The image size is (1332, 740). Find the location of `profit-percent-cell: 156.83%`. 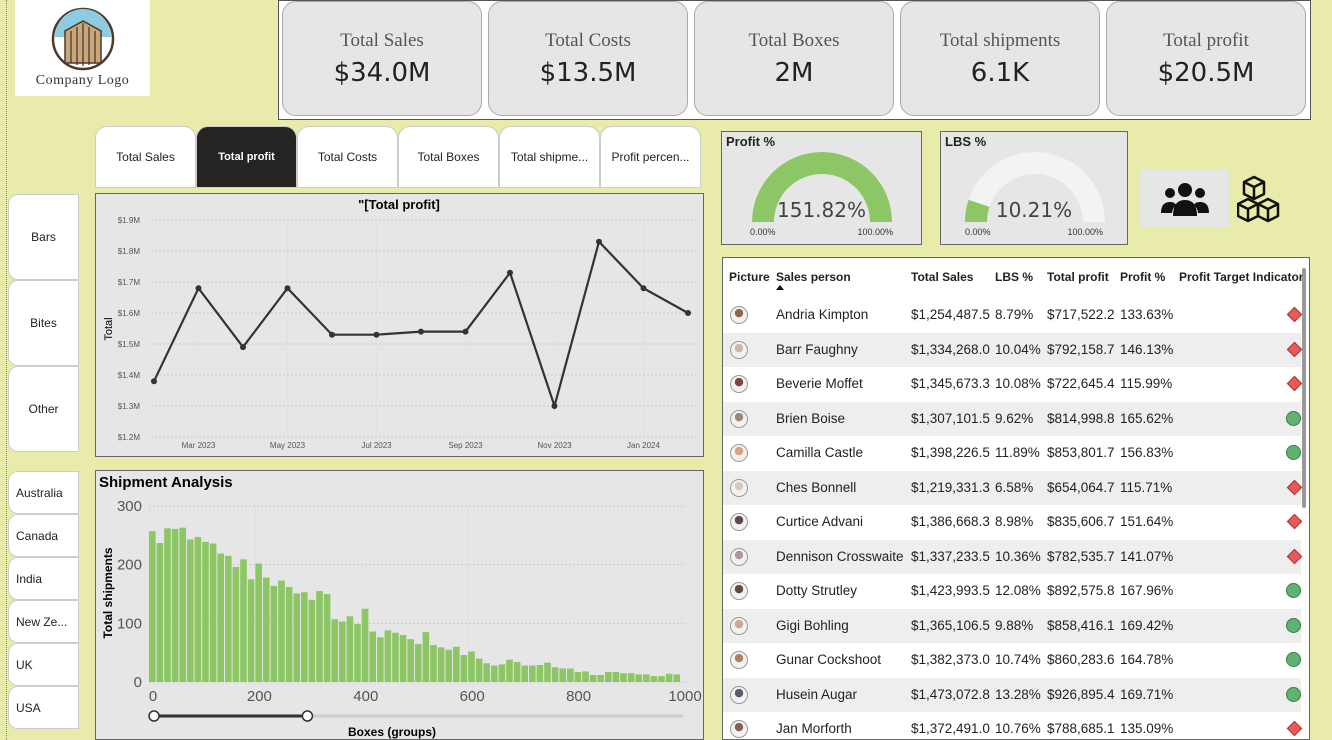

profit-percent-cell: 156.83% is located at coordinates (1147, 452).